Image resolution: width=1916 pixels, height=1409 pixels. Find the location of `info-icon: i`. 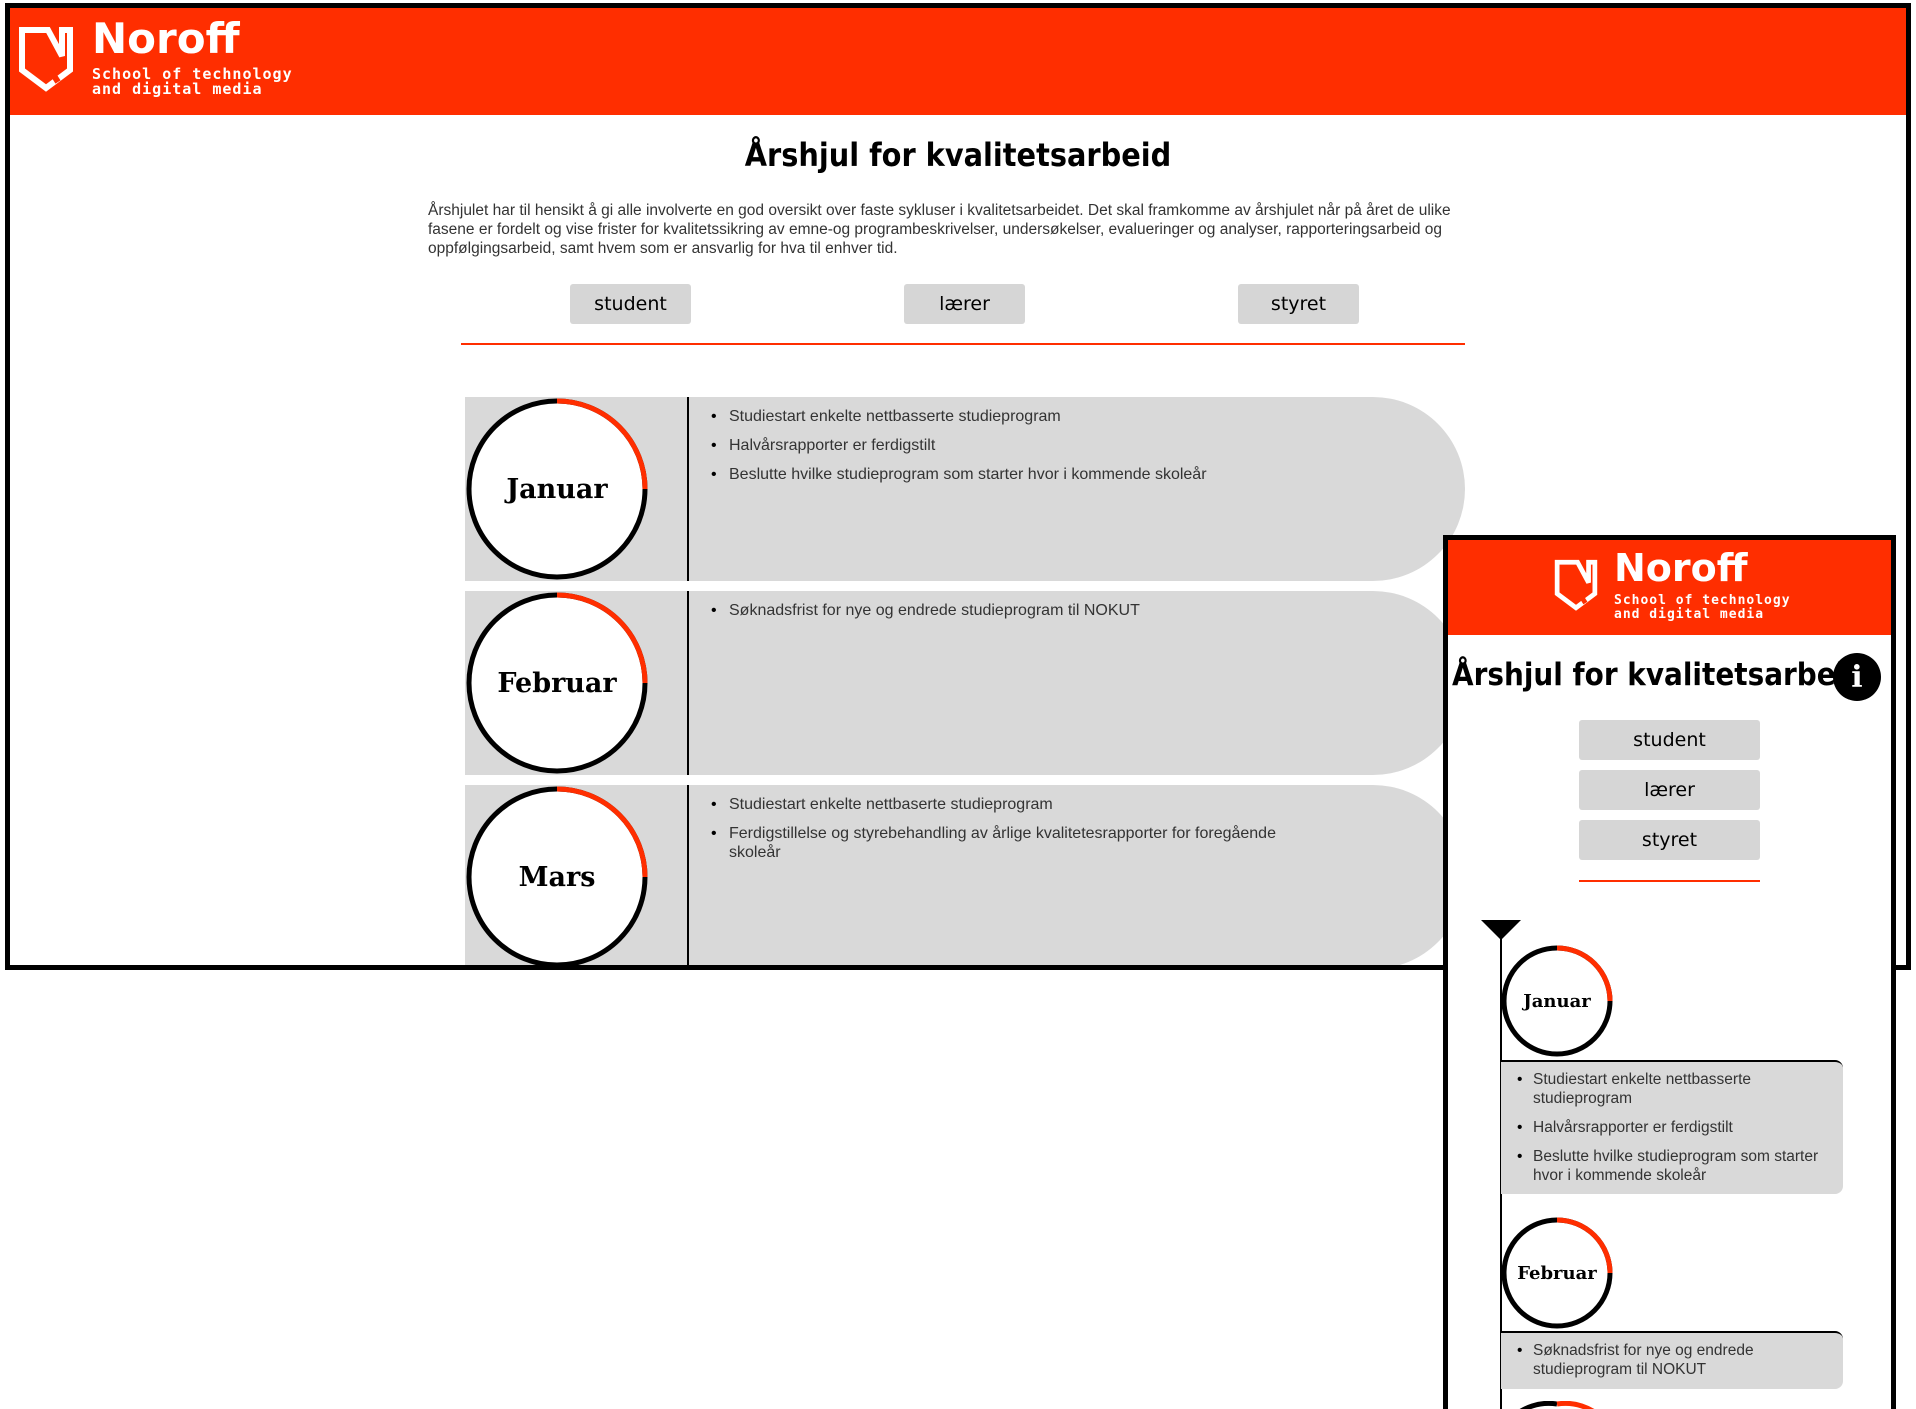

info-icon: i is located at coordinates (1857, 677).